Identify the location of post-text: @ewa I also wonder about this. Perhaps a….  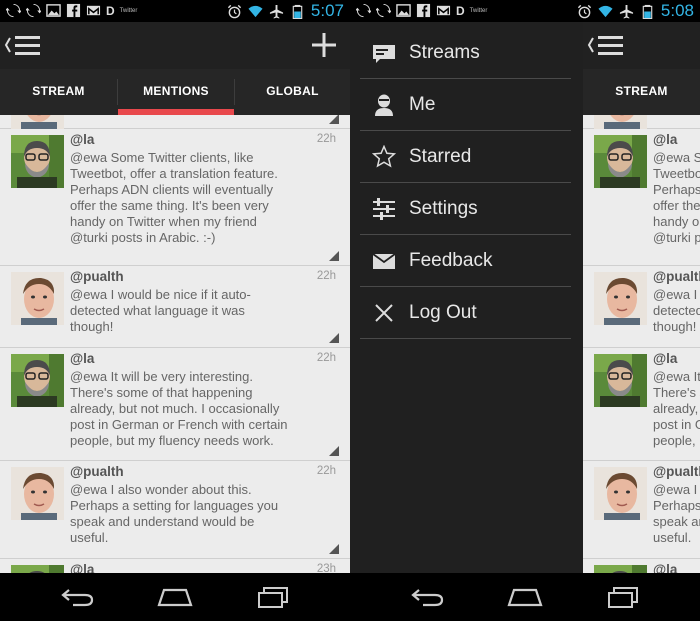
(676, 513).